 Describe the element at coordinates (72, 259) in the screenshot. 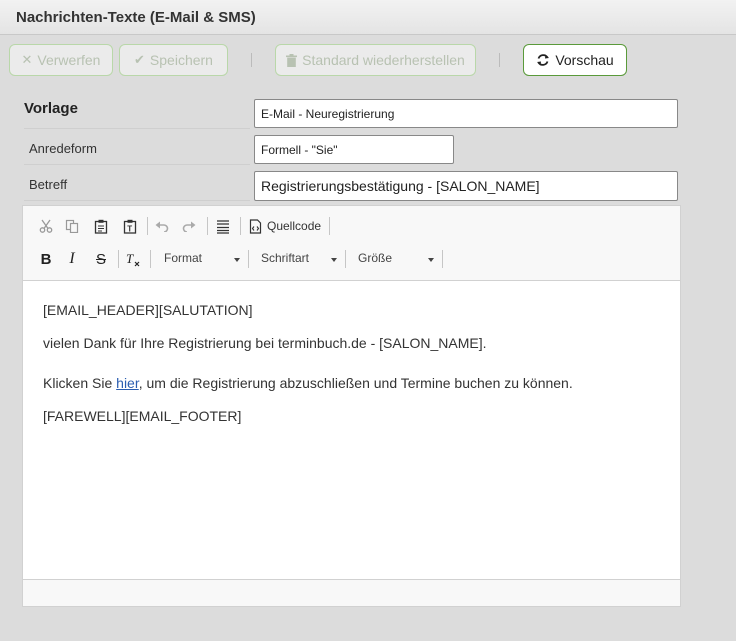

I see `italic-icon: I` at that location.